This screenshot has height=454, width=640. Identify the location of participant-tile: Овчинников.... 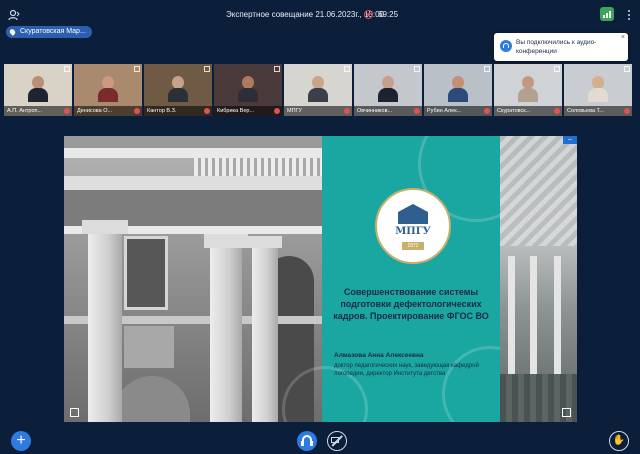
(388, 90).